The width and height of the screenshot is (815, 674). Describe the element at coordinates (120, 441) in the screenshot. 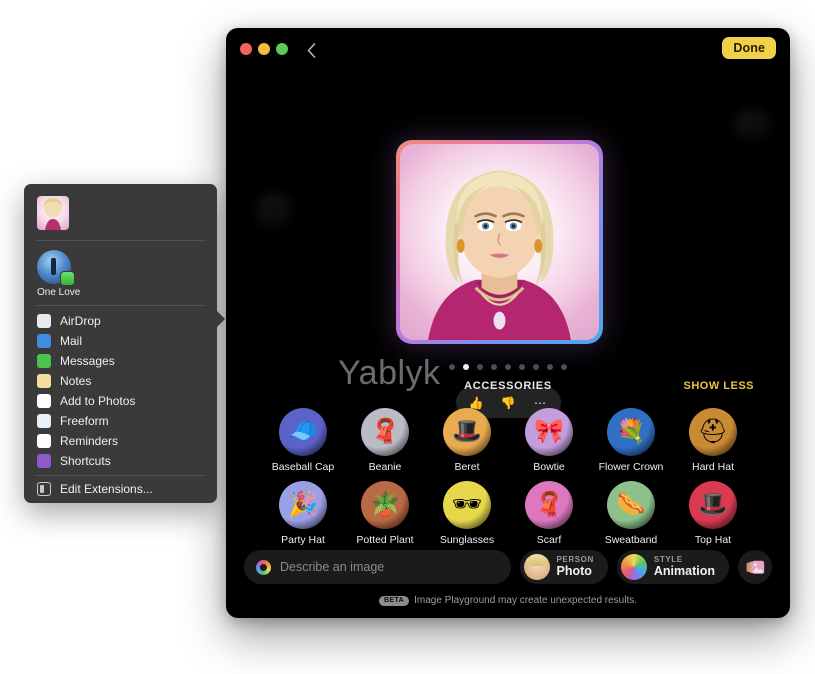

I see `share-menu-item-reminders: Reminders` at that location.